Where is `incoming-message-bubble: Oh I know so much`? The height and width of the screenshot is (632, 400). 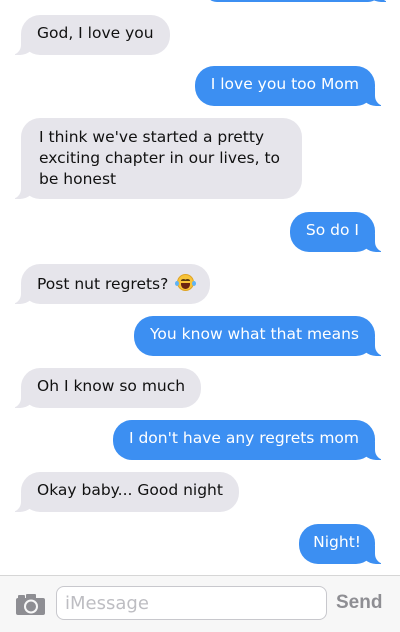 incoming-message-bubble: Oh I know so much is located at coordinates (106, 388).